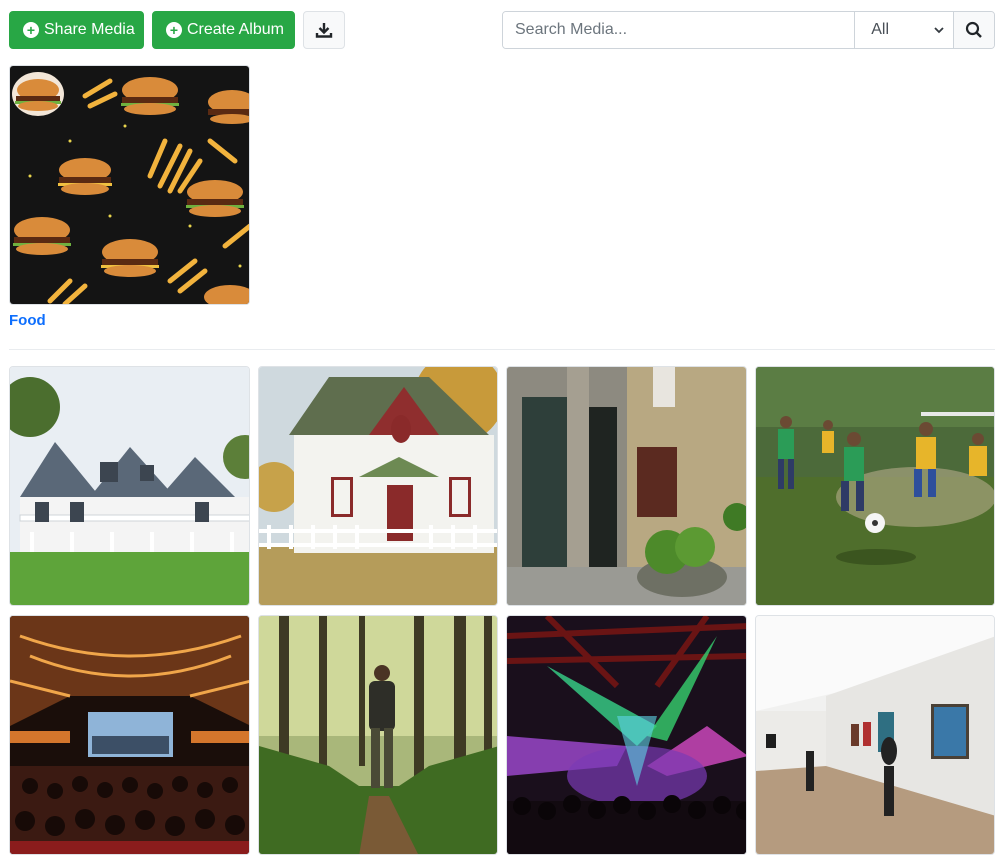 This screenshot has width=1001, height=867. Describe the element at coordinates (89, 29) in the screenshot. I see `share-media-label: Share Media` at that location.